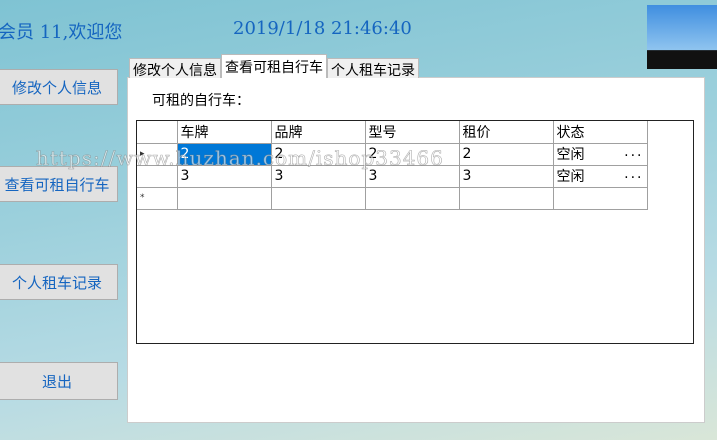  What do you see at coordinates (59, 282) in the screenshot?
I see `rental-records-button: 个人租车记录` at bounding box center [59, 282].